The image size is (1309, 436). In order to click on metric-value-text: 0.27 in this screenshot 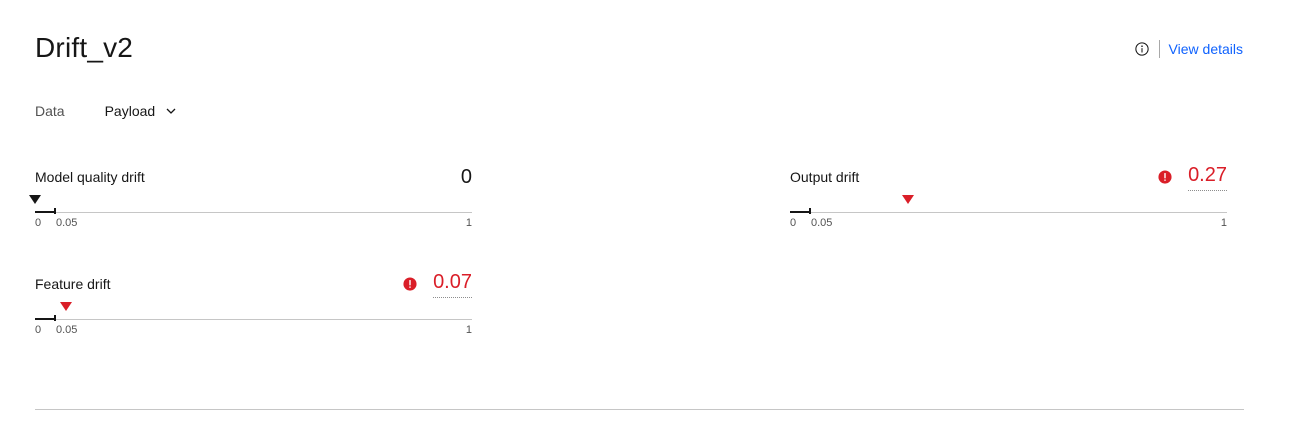, I will do `click(1207, 177)`.